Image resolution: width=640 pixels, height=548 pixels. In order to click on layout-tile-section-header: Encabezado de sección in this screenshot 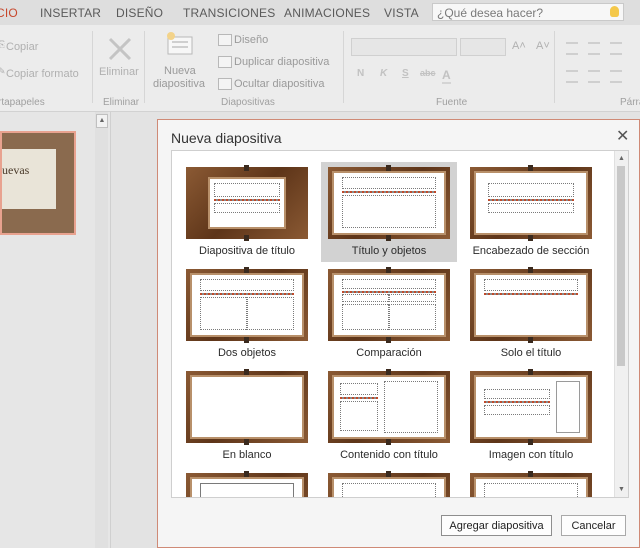, I will do `click(531, 212)`.